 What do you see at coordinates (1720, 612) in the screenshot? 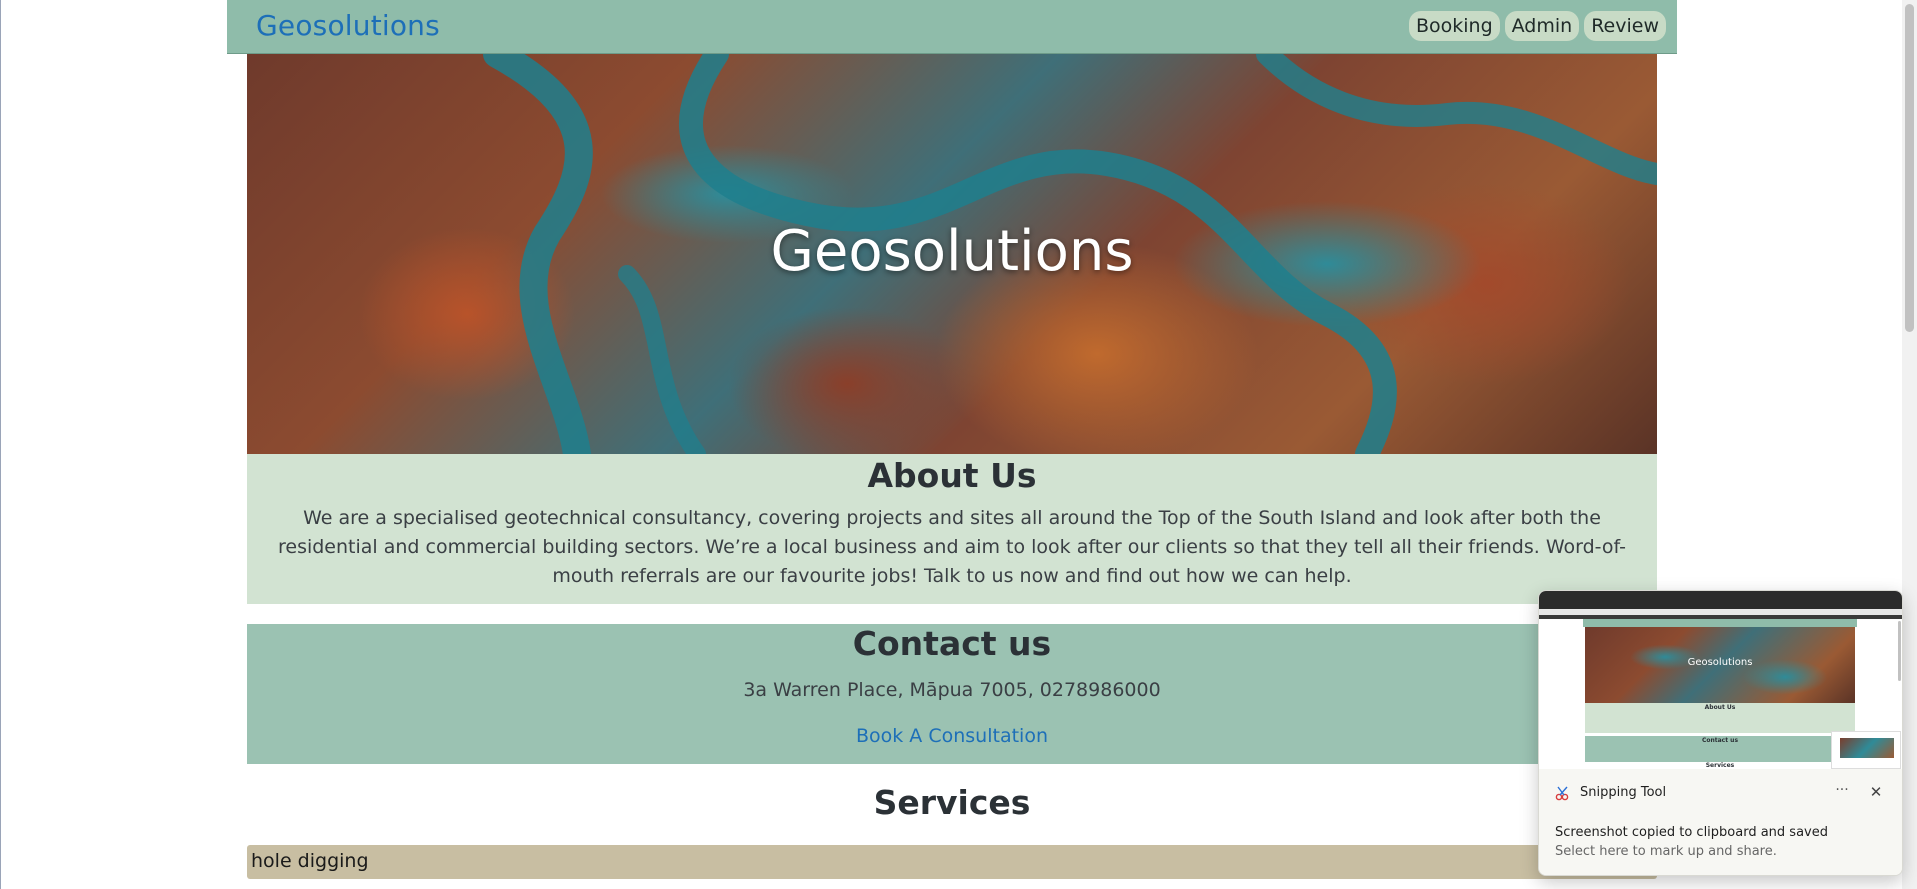
I see `preview-bookmarks` at bounding box center [1720, 612].